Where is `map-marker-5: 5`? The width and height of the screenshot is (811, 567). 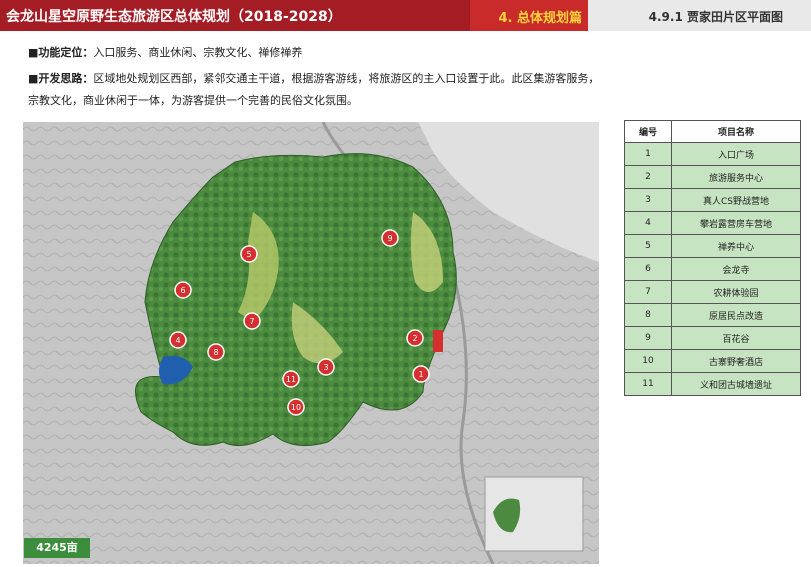 map-marker-5: 5 is located at coordinates (249, 254).